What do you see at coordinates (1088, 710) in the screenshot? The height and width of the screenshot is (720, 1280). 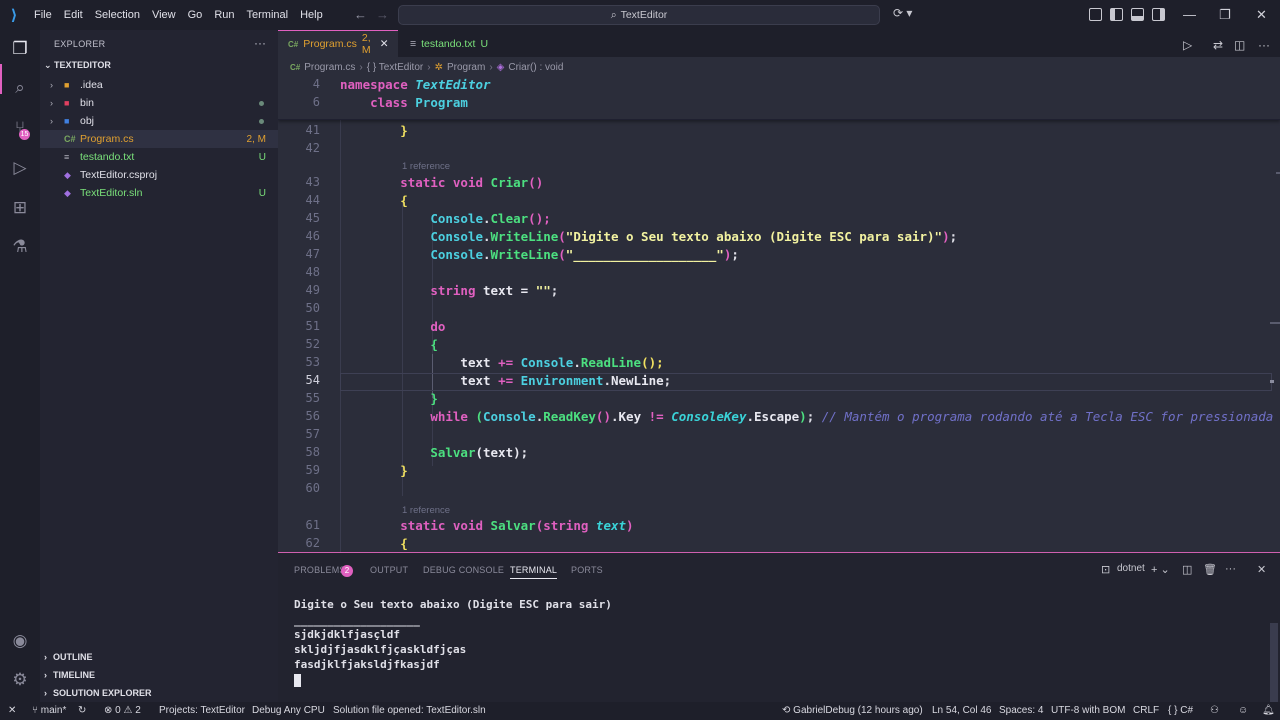 I see `encoding: UTF-8 with BOM` at bounding box center [1088, 710].